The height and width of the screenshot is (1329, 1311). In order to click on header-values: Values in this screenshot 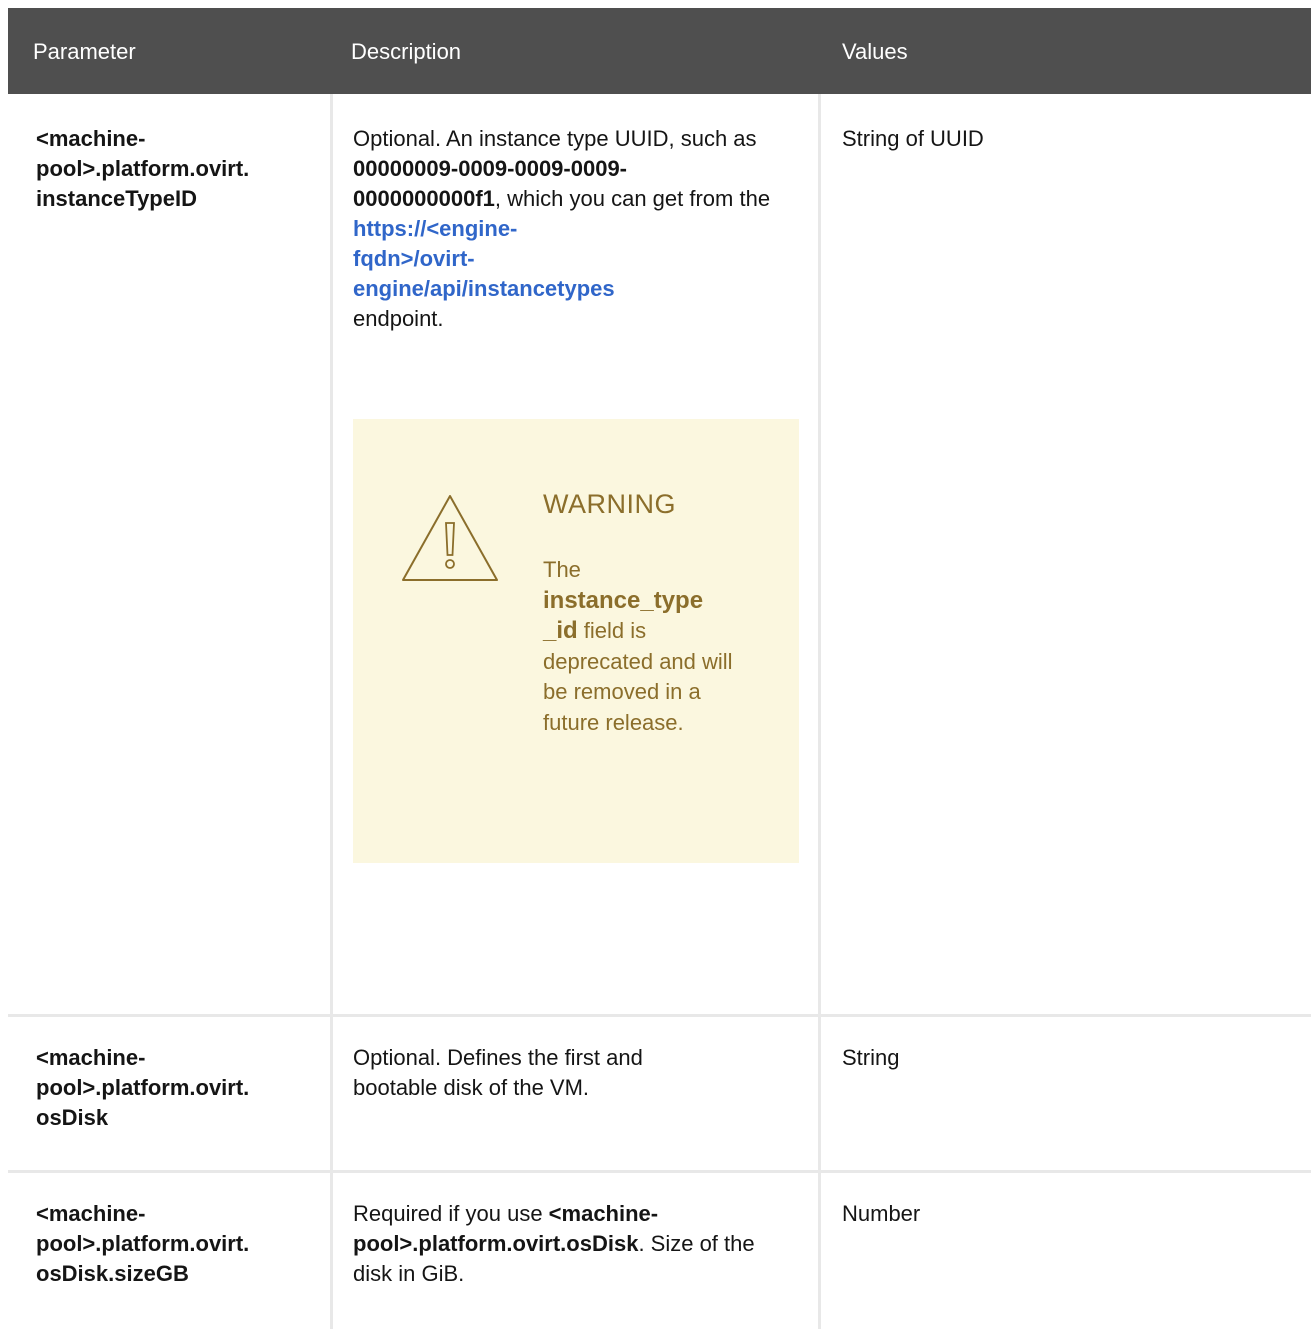, I will do `click(875, 51)`.